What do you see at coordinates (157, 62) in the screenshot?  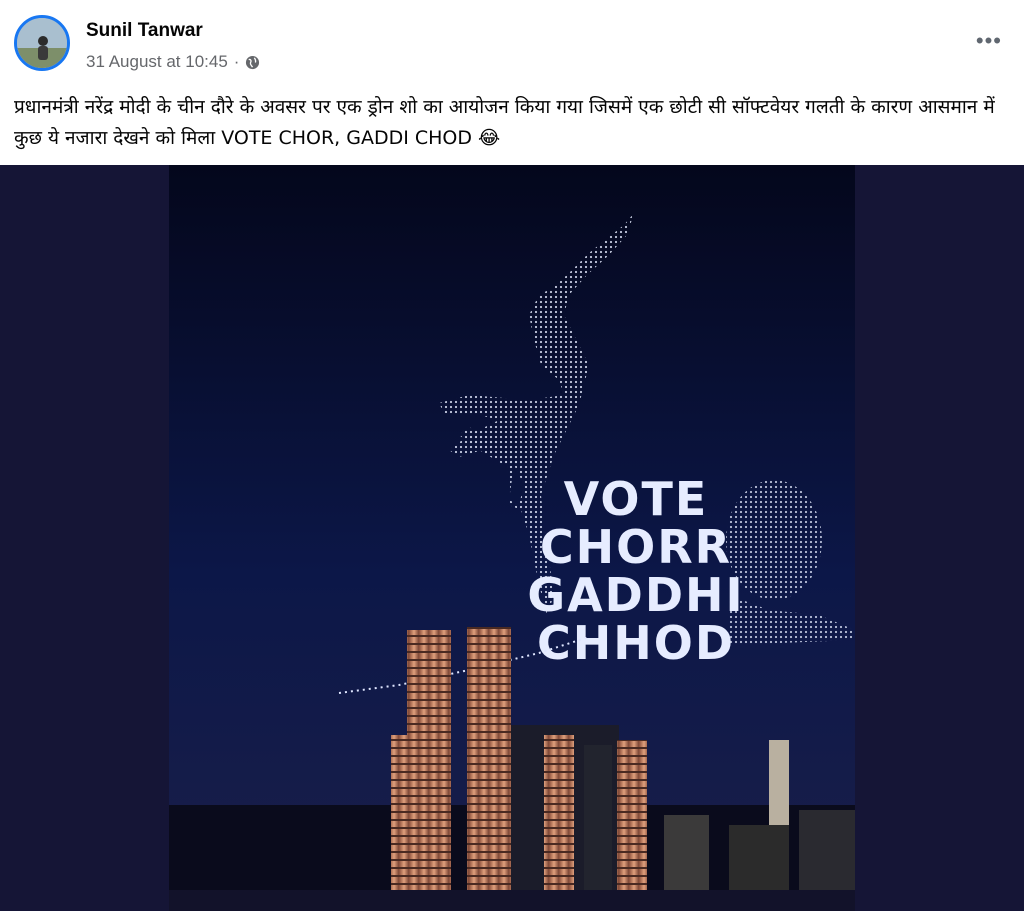 I see `post-timestamp: 31 August at 10:45` at bounding box center [157, 62].